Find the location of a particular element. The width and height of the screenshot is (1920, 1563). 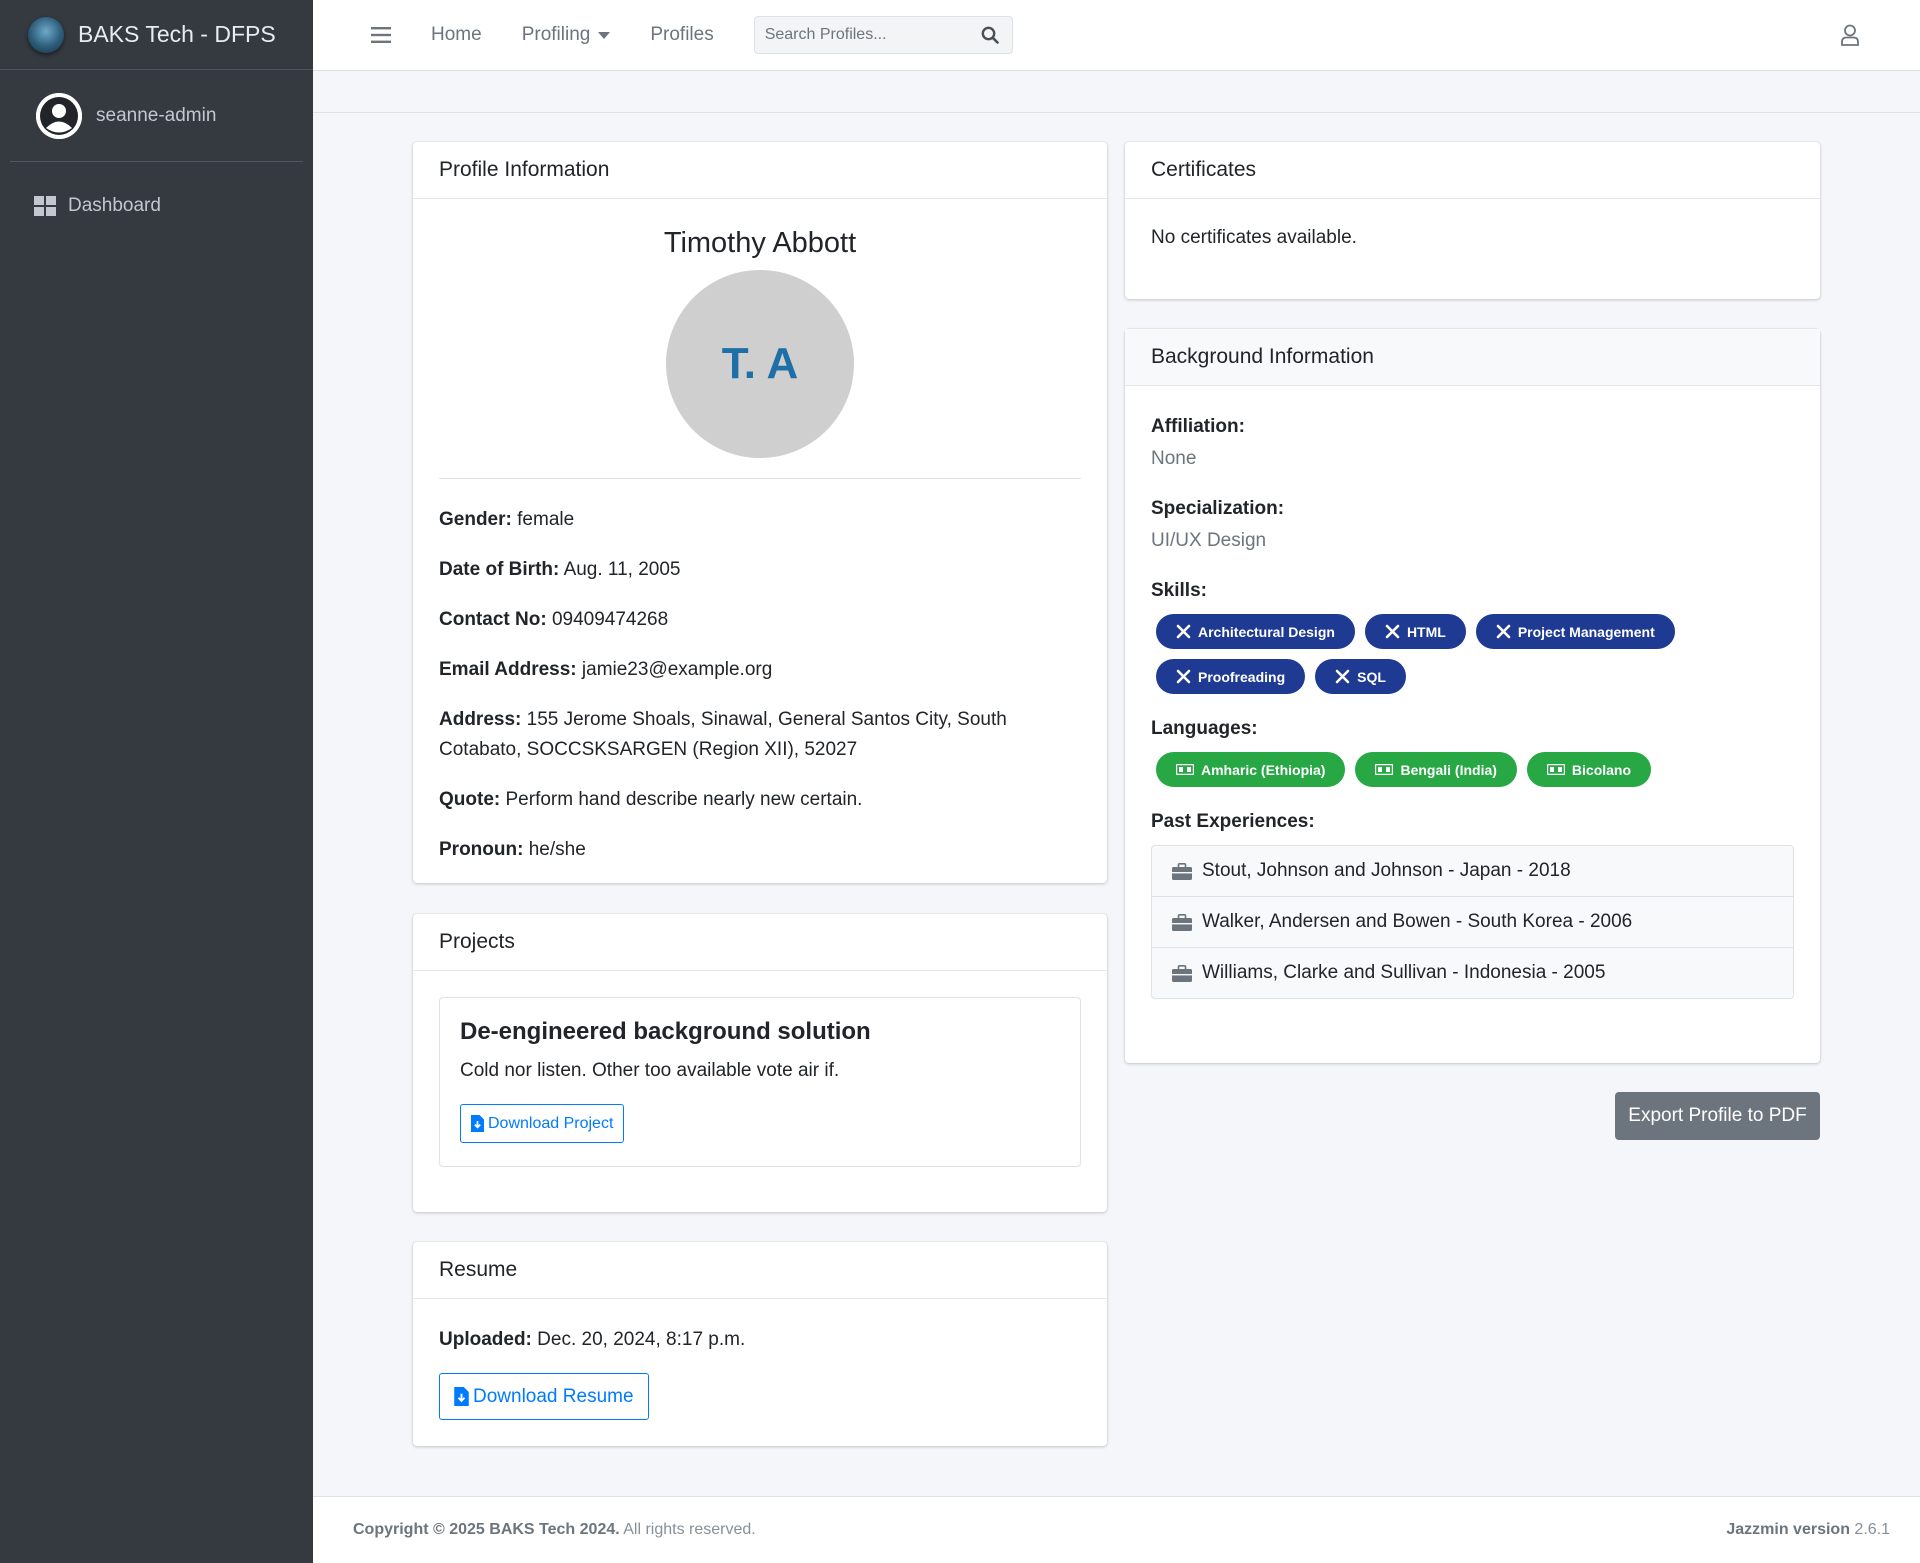

dob-field: Date of Birth: Aug. 11, 2005 is located at coordinates (760, 570).